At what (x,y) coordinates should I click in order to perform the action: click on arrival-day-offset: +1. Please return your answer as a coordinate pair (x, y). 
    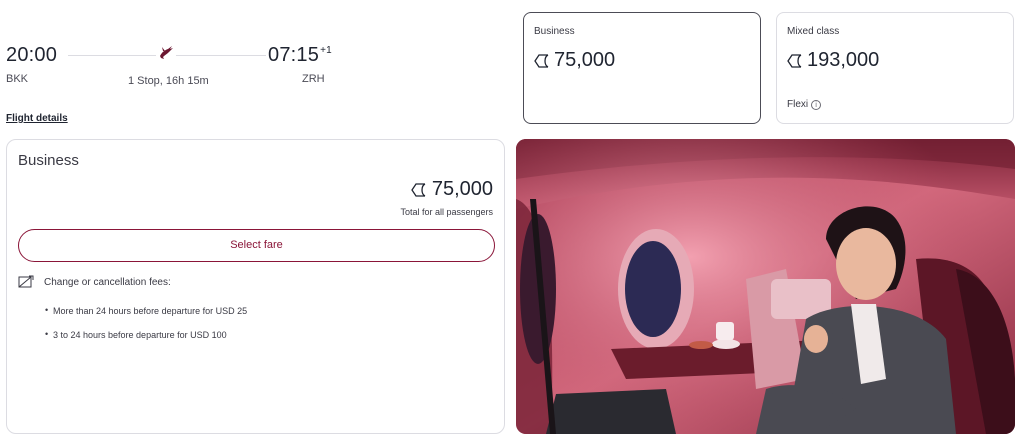
    Looking at the image, I should click on (326, 50).